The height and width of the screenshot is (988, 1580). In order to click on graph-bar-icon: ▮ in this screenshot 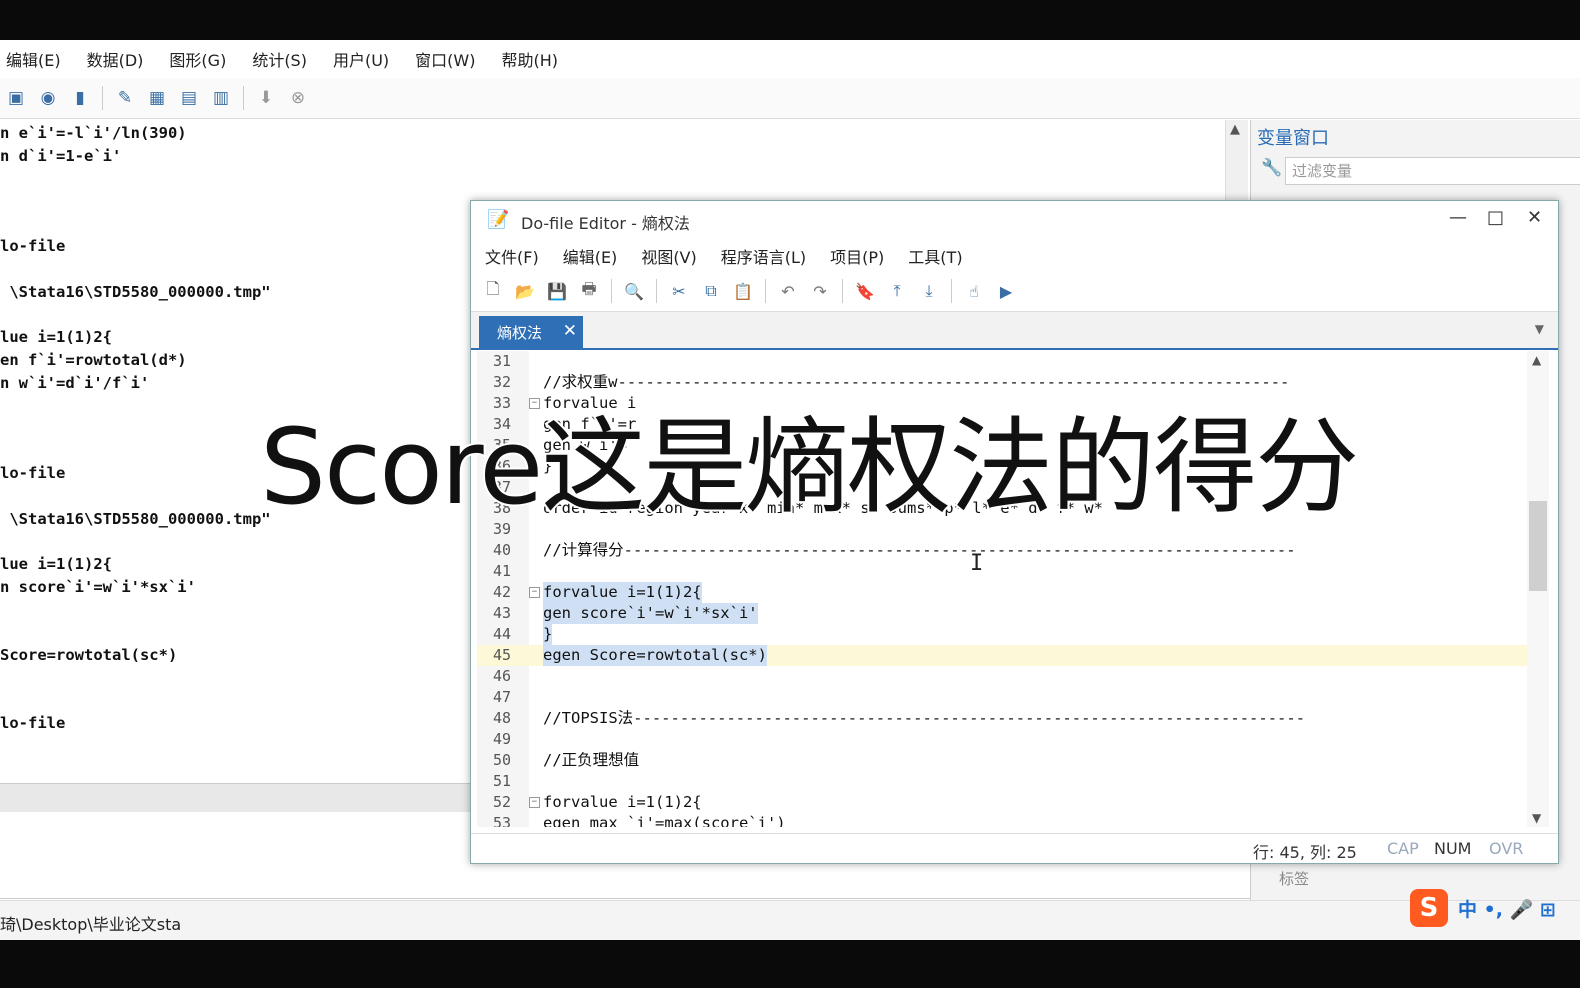, I will do `click(80, 98)`.